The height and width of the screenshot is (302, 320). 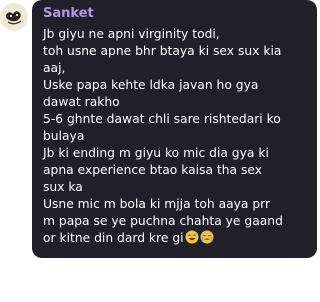 What do you see at coordinates (156, 153) in the screenshot?
I see `message-line: Jb ki ending m giyu ko mic dia gya ki` at bounding box center [156, 153].